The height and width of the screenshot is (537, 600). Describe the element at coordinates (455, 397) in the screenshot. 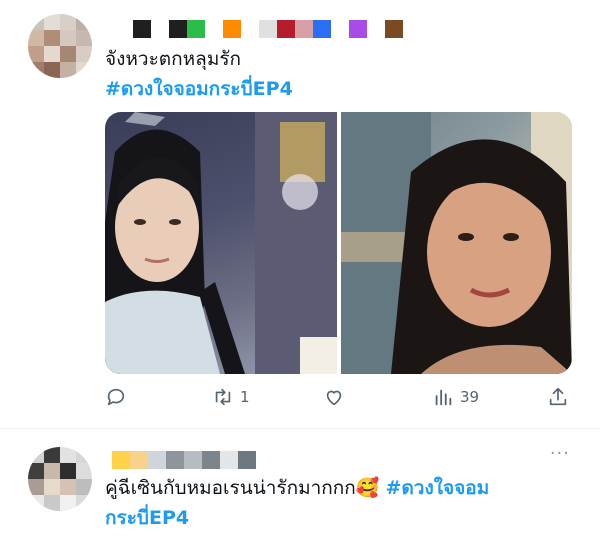

I see `views-button: 39` at that location.